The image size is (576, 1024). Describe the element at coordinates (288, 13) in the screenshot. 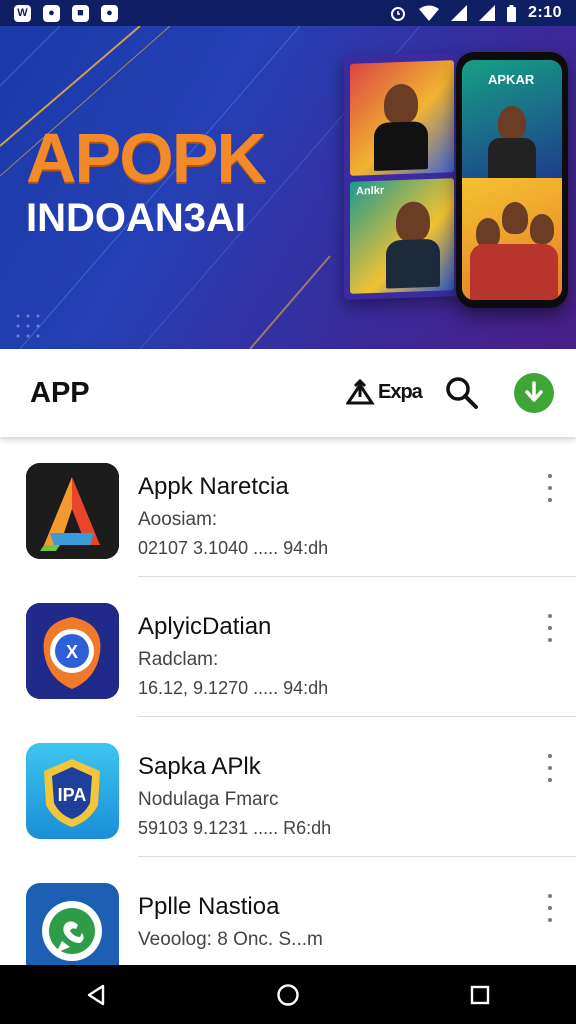

I see `status-bar: W ● ■ ● 2:10` at that location.